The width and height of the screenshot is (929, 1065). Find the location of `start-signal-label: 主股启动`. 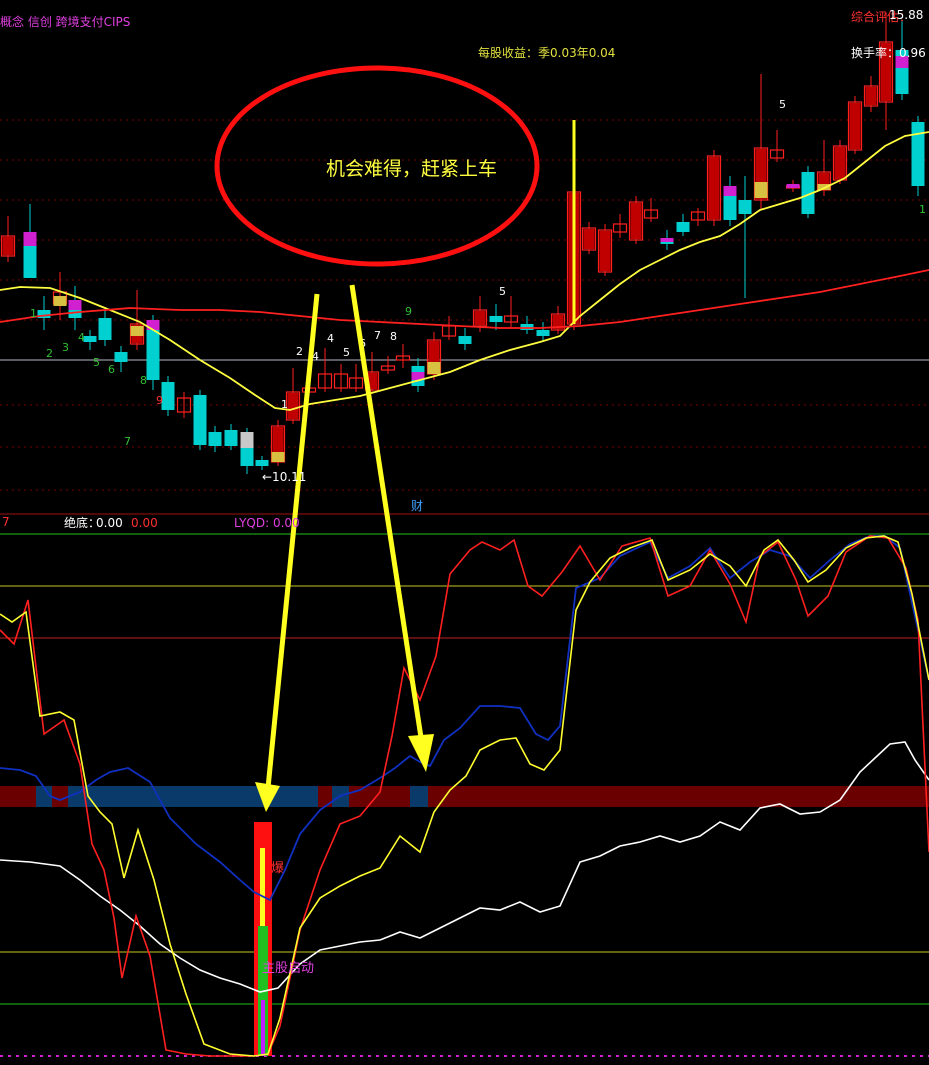

start-signal-label: 主股启动 is located at coordinates (288, 968).